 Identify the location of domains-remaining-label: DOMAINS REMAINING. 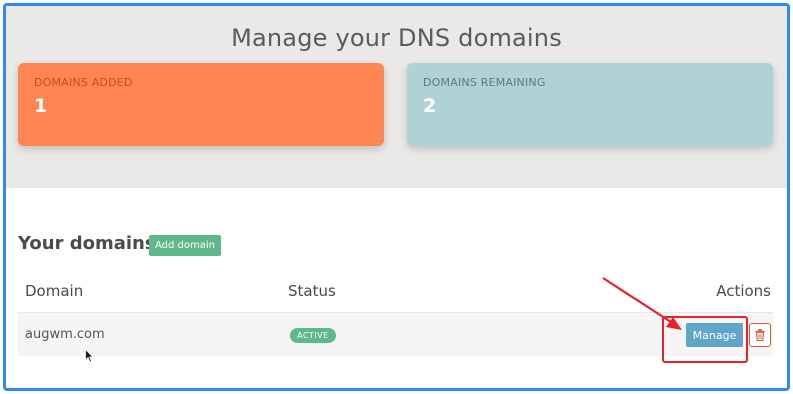
(484, 82).